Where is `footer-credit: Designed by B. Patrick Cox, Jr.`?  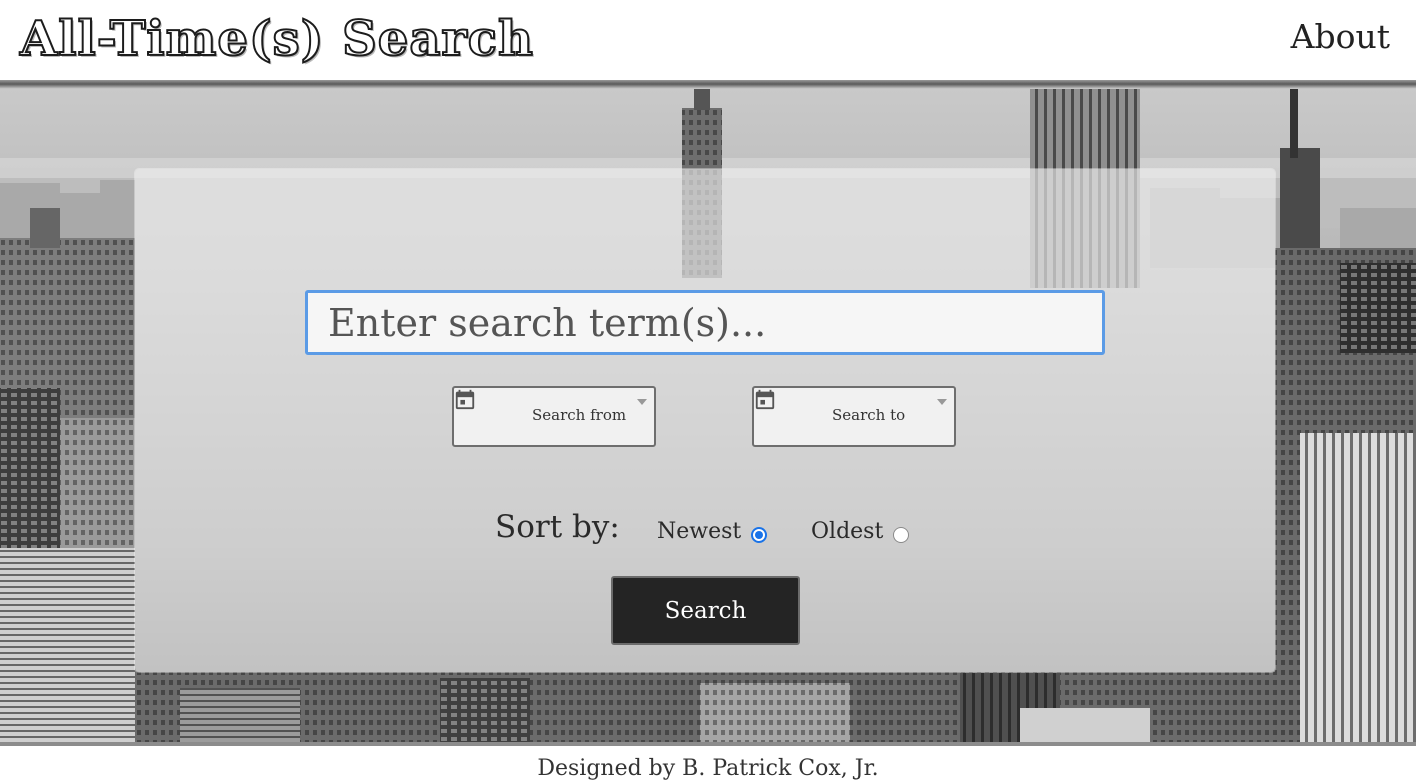
footer-credit: Designed by B. Patrick Cox, Jr. is located at coordinates (708, 768).